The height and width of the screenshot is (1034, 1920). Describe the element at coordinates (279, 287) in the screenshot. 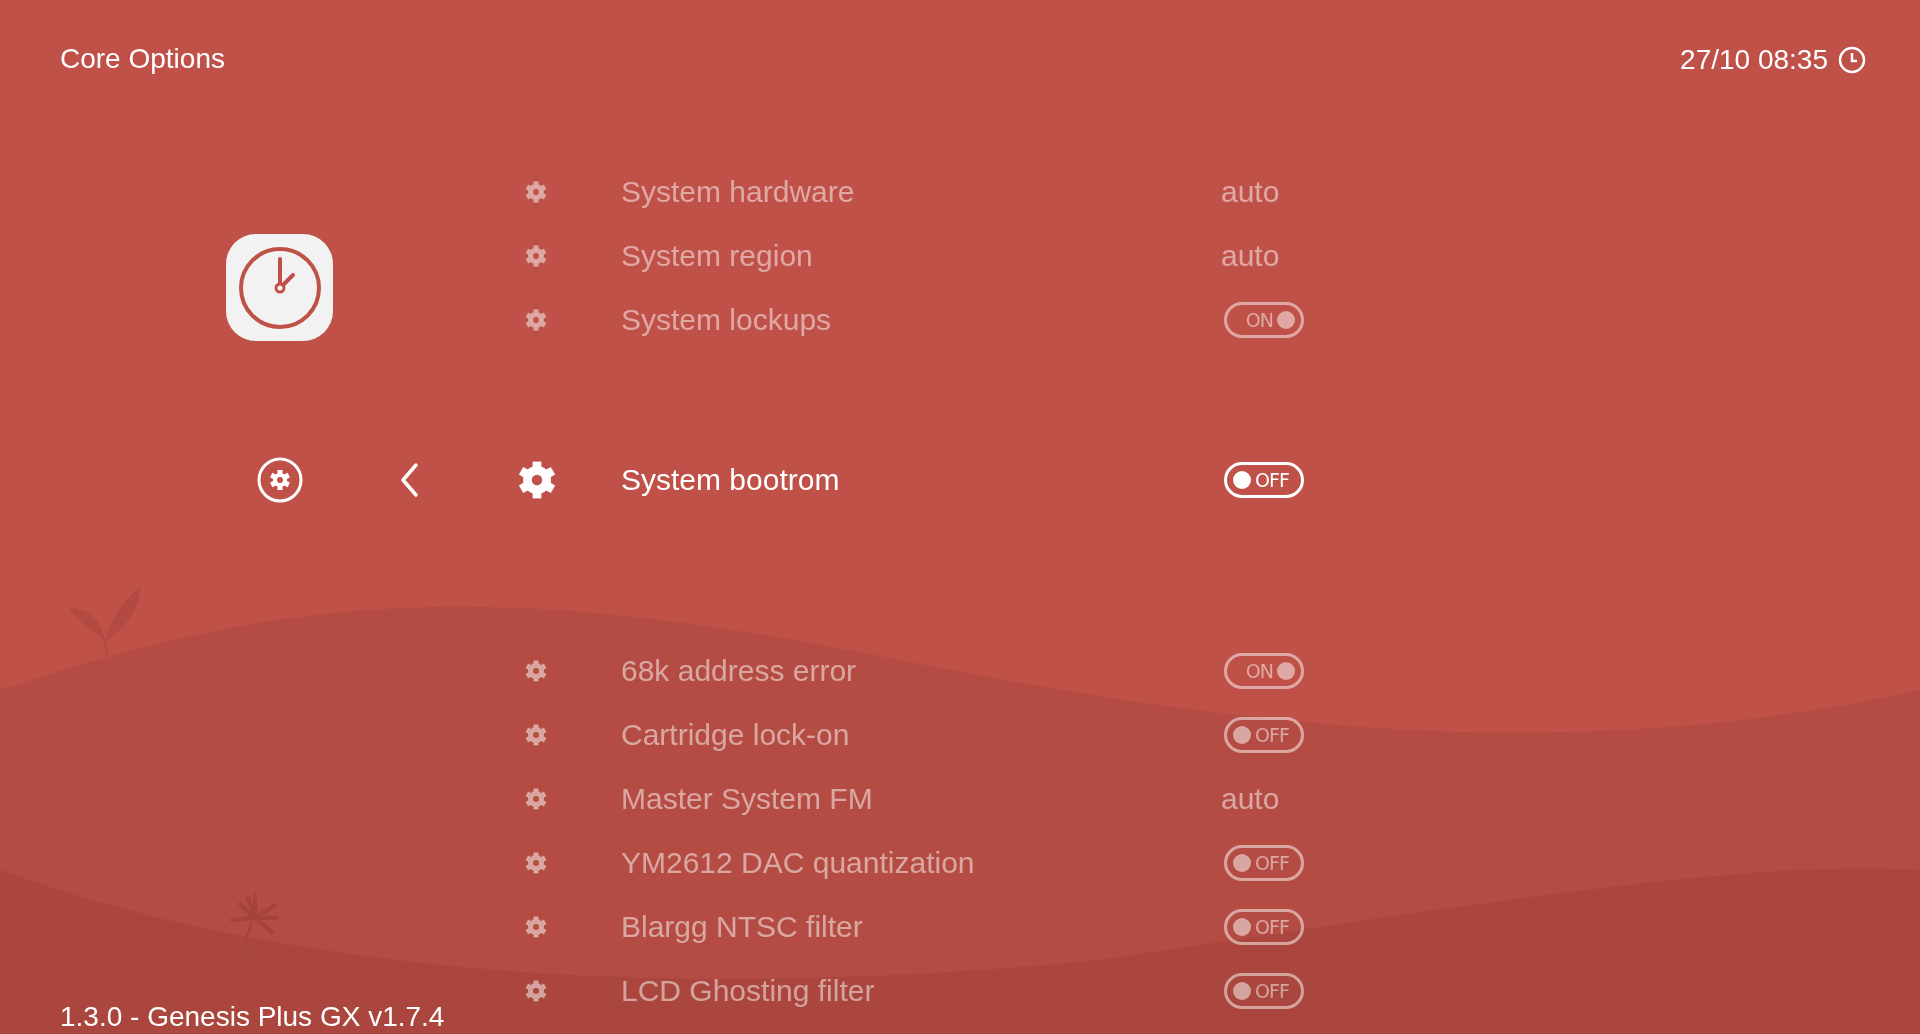

I see `clock-category-icon` at that location.